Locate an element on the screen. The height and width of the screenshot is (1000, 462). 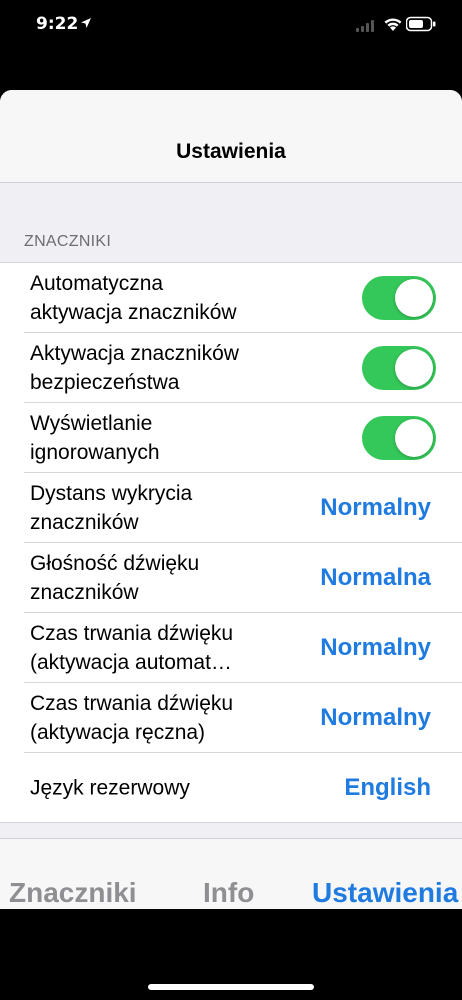
location-arrow-icon is located at coordinates (86, 23).